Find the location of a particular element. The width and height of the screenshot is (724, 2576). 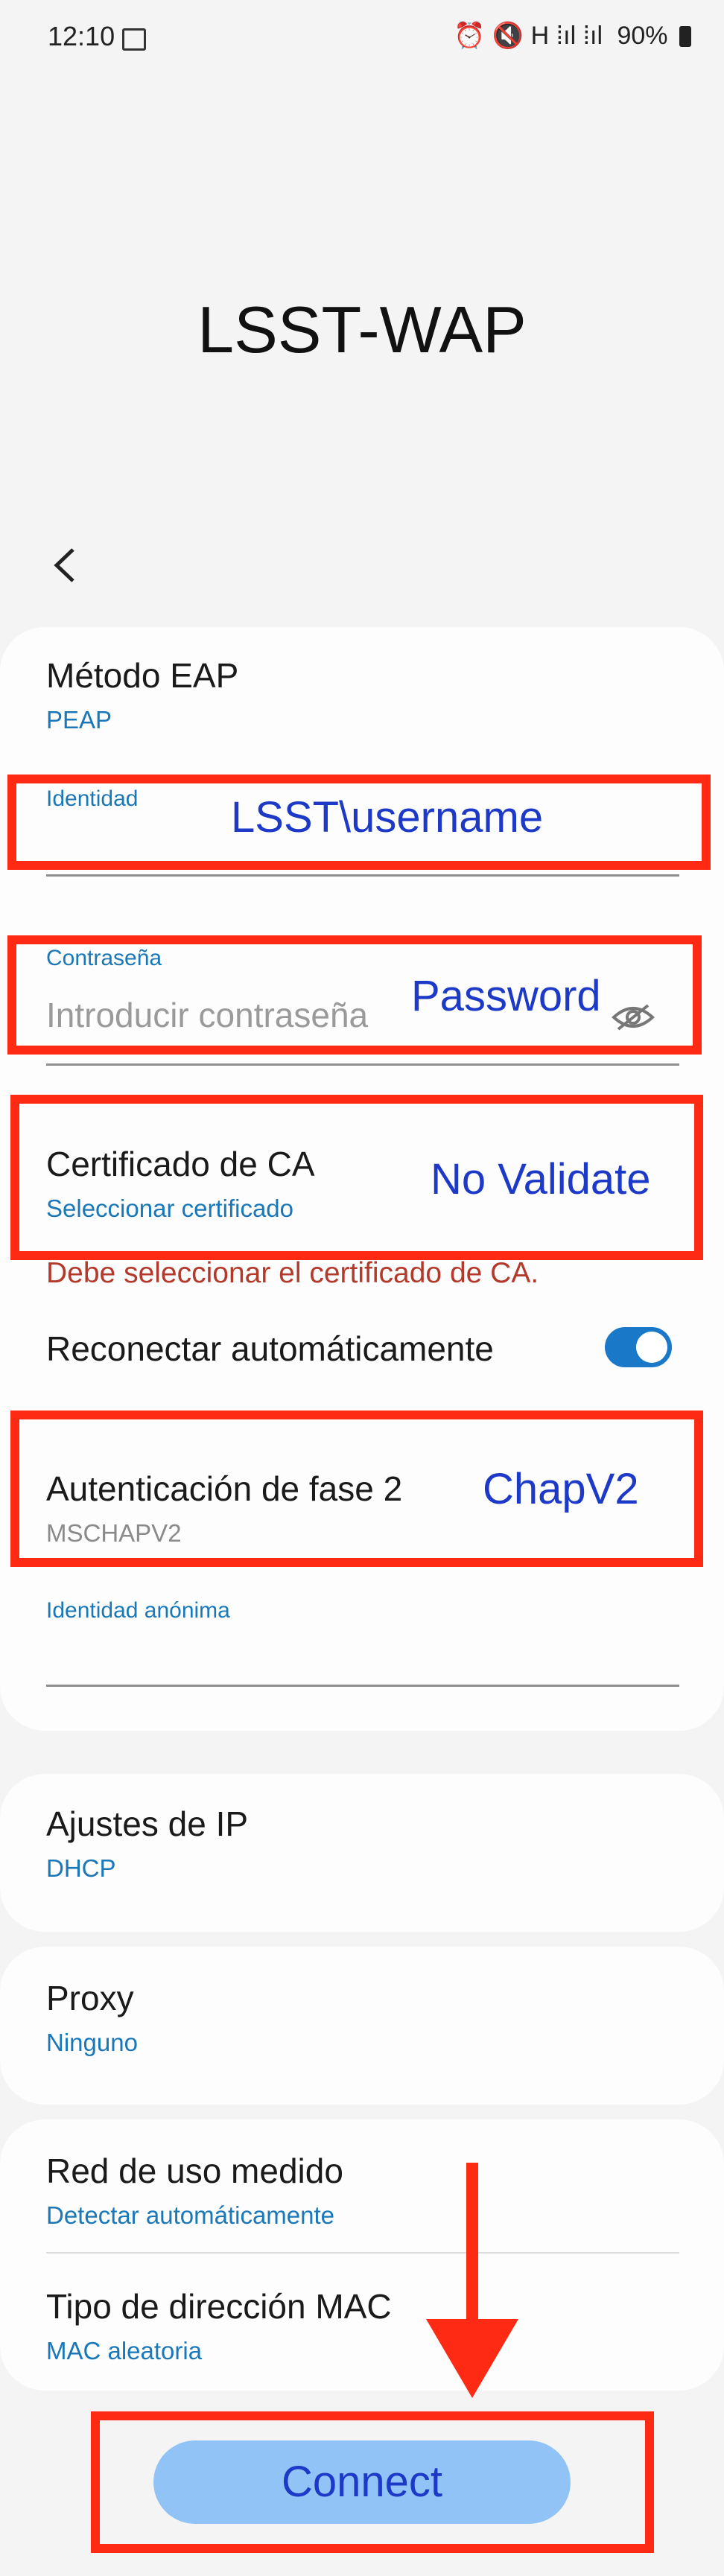

anonymous-identity-label: Identidad anónima is located at coordinates (138, 1610).